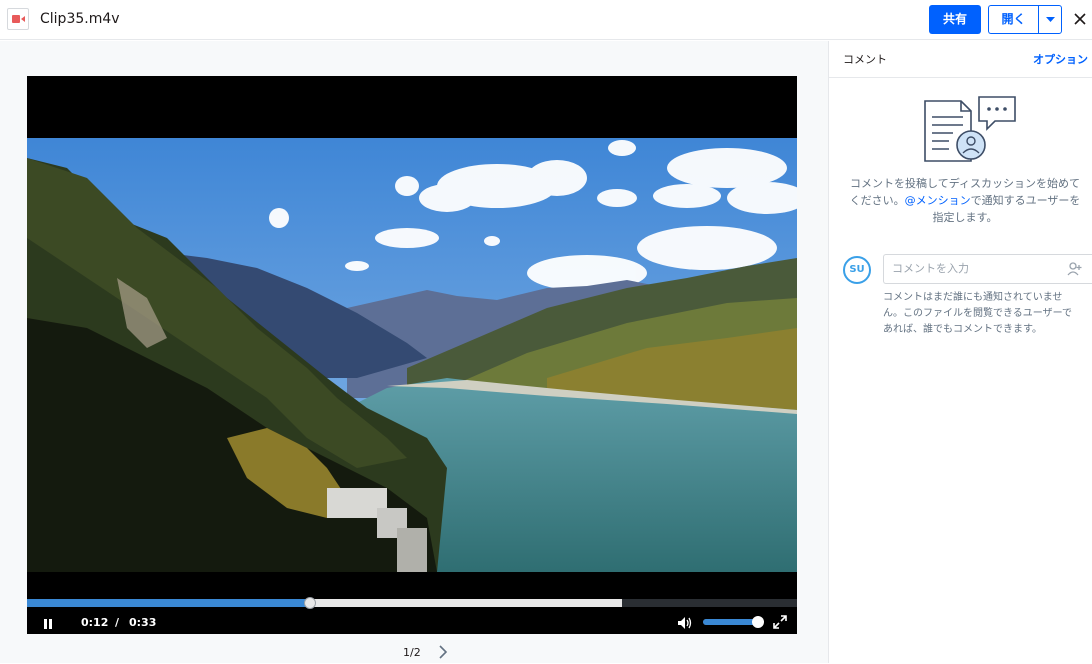 The height and width of the screenshot is (664, 1092). I want to click on volume-slider, so click(733, 622).